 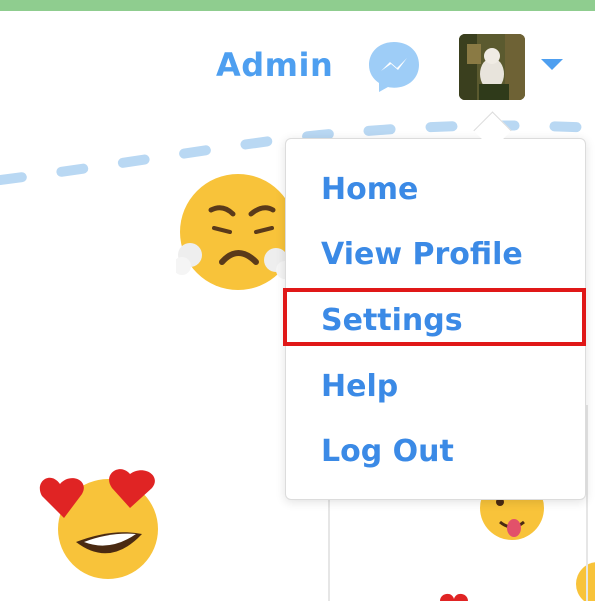 What do you see at coordinates (387, 451) in the screenshot?
I see `menu-item-log-out: Log Out` at bounding box center [387, 451].